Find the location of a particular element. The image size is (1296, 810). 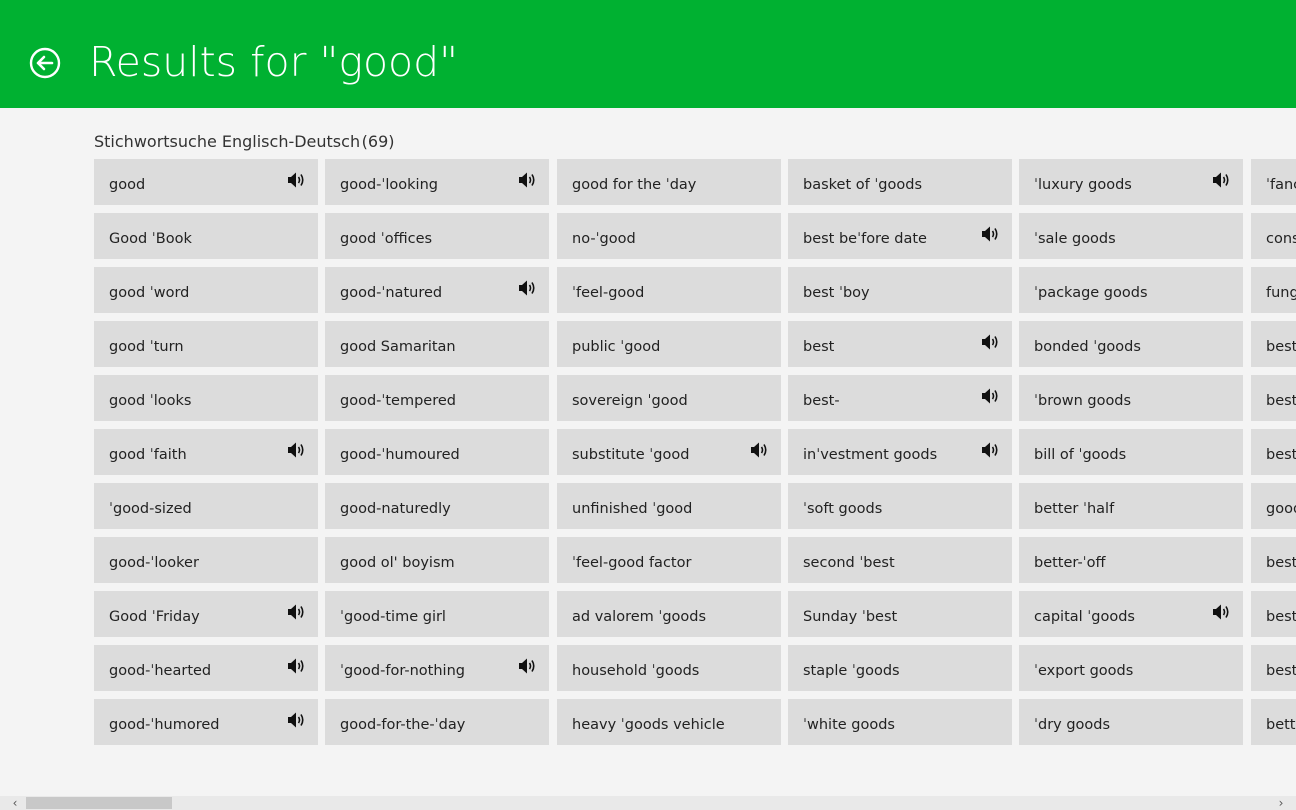

result-tile: better-ˈoff is located at coordinates (1131, 560).